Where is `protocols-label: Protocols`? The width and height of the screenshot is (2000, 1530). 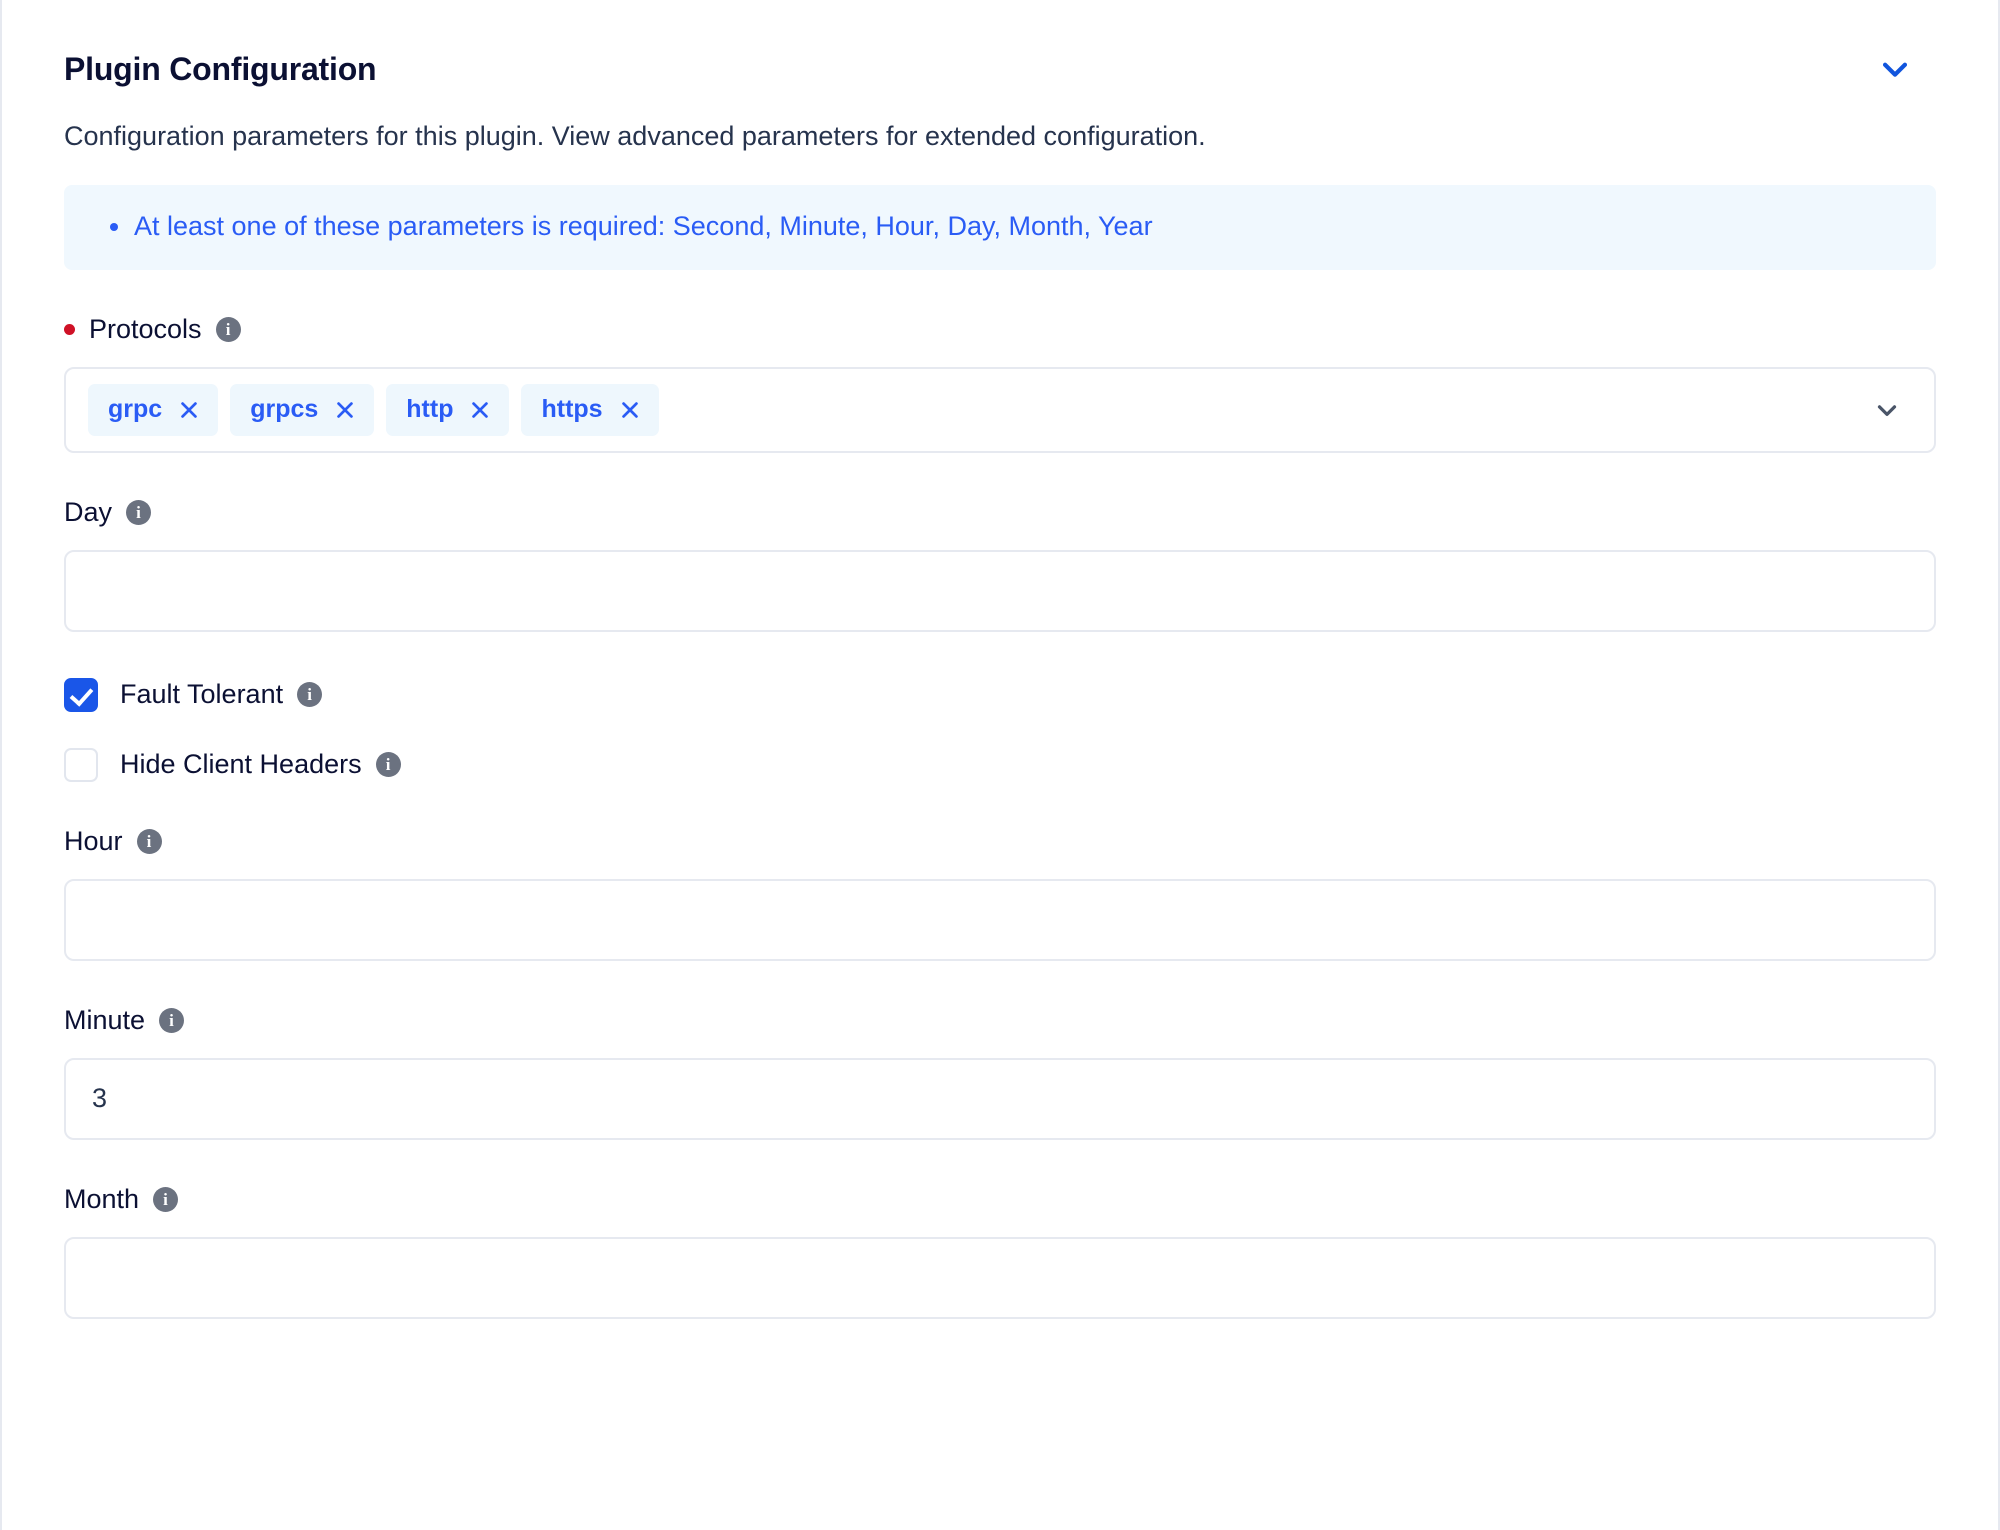
protocols-label: Protocols is located at coordinates (145, 328).